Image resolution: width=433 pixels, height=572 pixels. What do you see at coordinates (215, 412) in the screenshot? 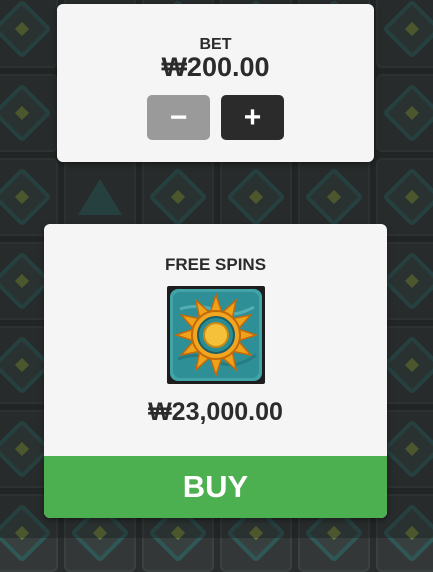
I see `free-spins-price: ₩23,000.00` at bounding box center [215, 412].